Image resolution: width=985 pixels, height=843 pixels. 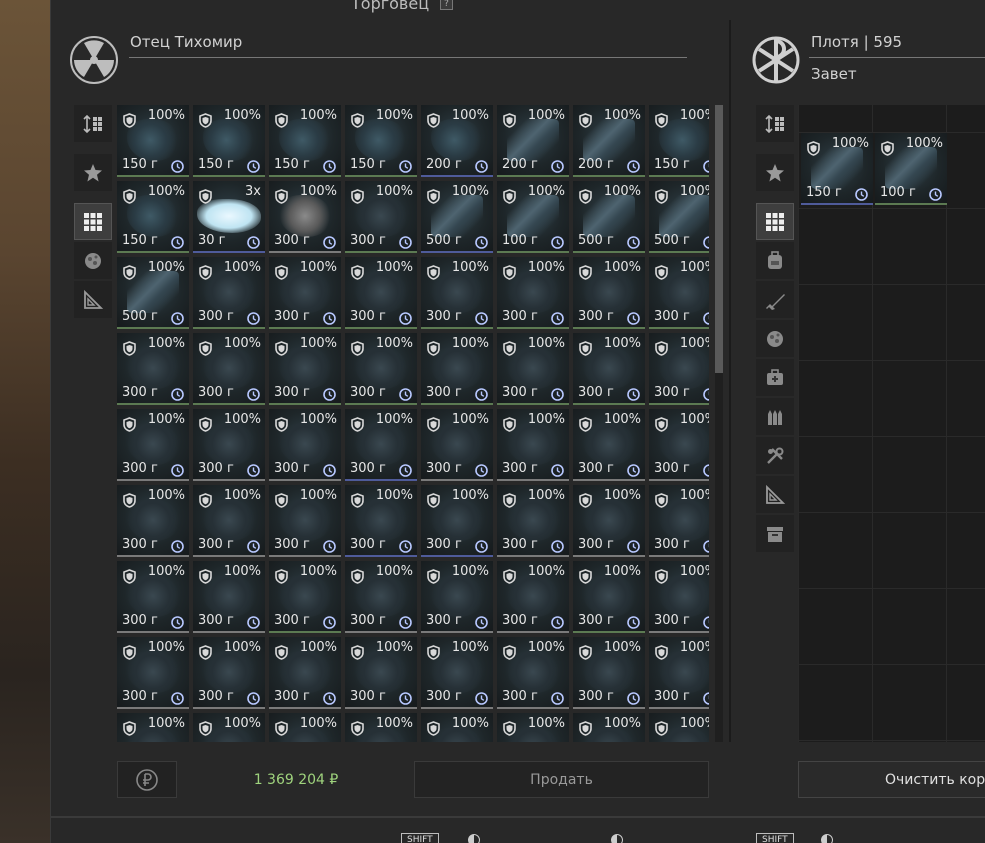 What do you see at coordinates (177, 241) in the screenshot?
I see `clock-icon` at bounding box center [177, 241].